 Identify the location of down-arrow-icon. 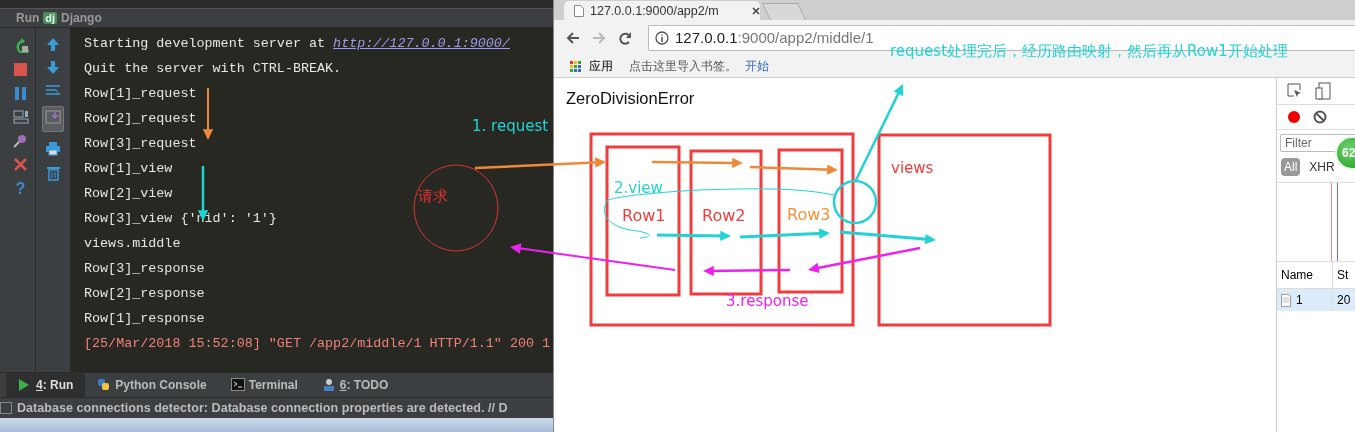
(53, 67).